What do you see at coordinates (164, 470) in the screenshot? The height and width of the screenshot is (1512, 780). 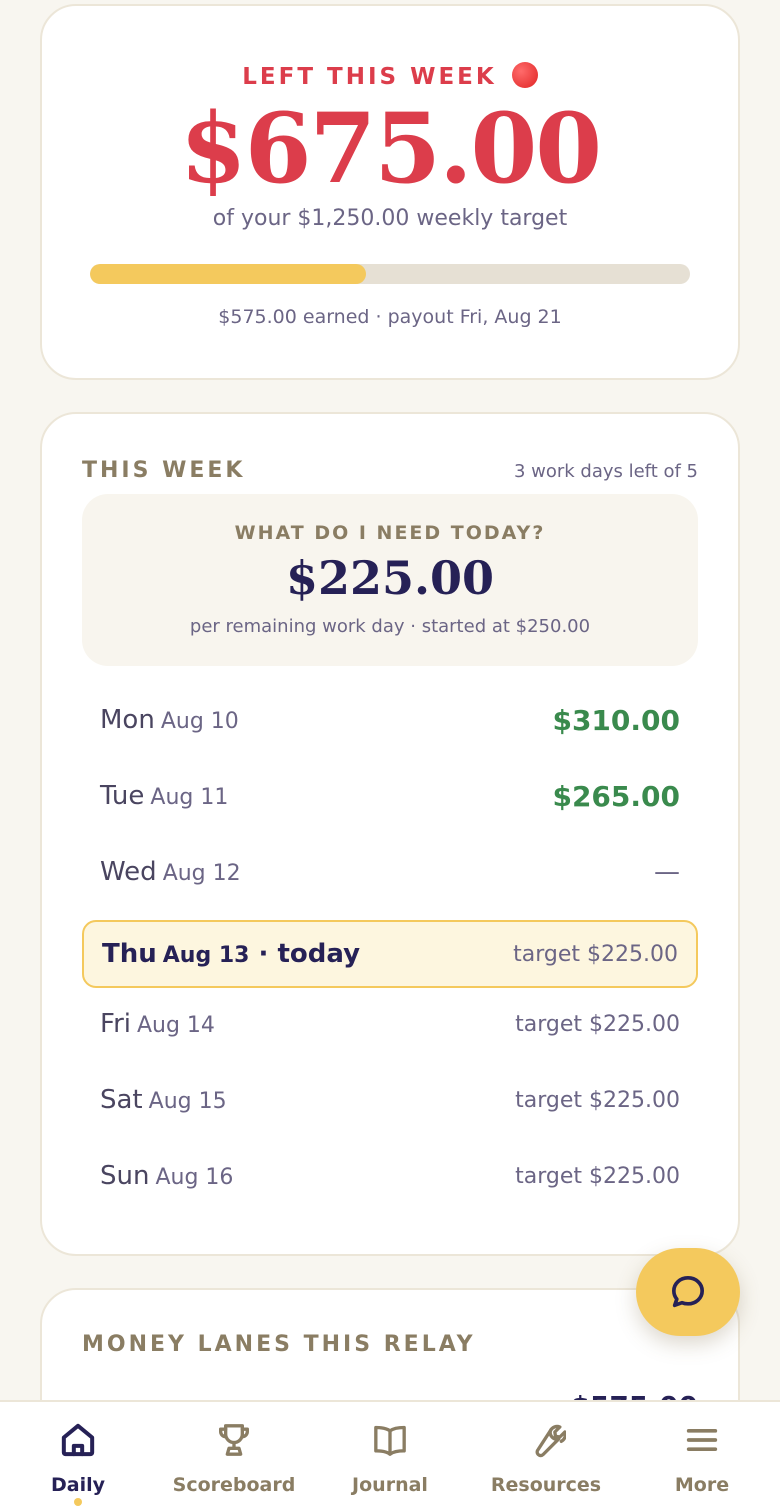 I see `this-week-title: THIS WEEK` at bounding box center [164, 470].